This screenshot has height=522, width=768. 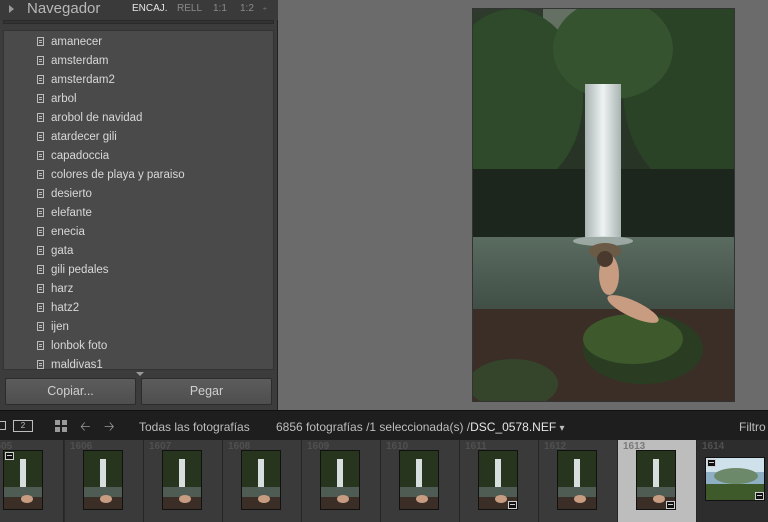 I want to click on paste-button: Pegar, so click(x=206, y=391).